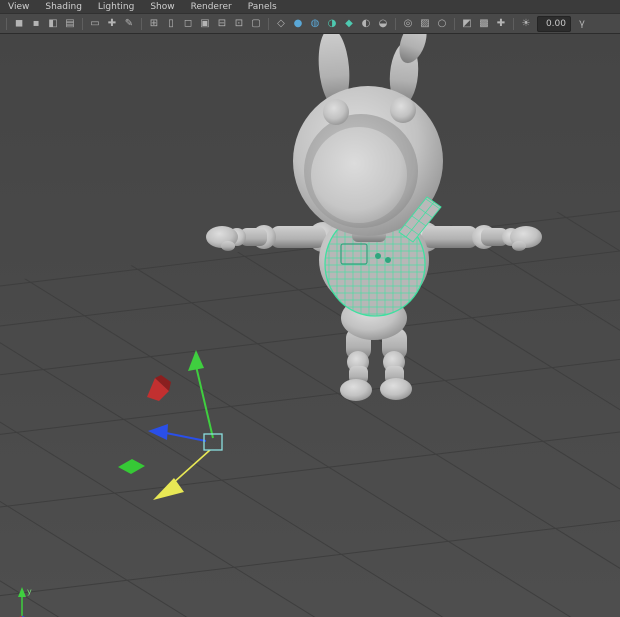 The width and height of the screenshot is (620, 617). What do you see at coordinates (476, 237) in the screenshot?
I see `character-right-arm` at bounding box center [476, 237].